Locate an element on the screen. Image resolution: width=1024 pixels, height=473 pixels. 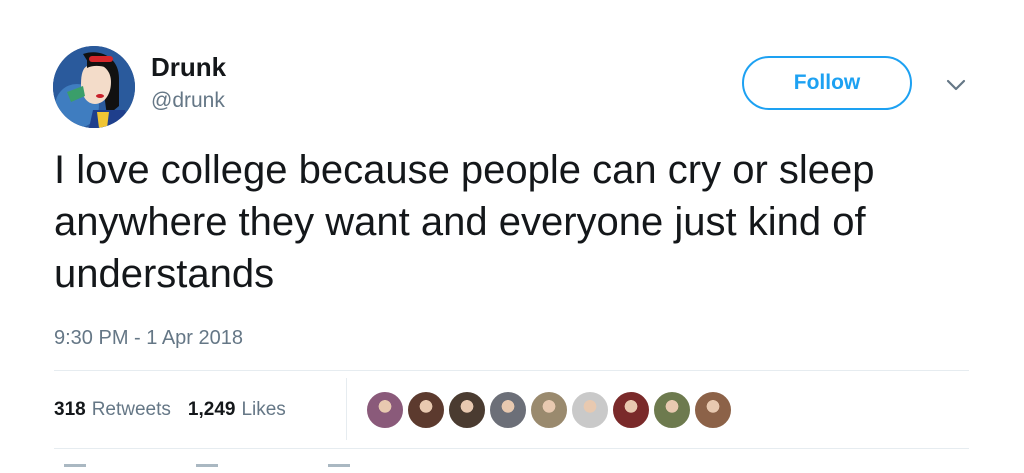
stats-top-divider is located at coordinates (511, 370).